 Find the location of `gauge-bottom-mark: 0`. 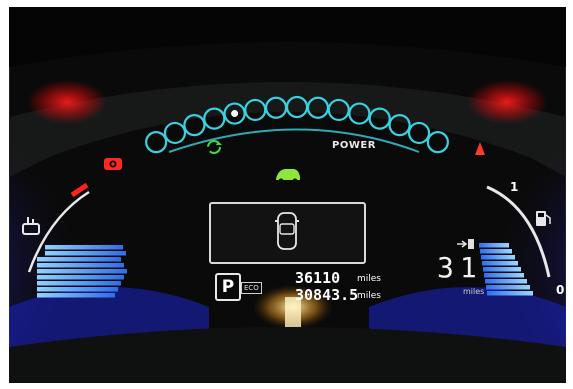

gauge-bottom-mark: 0 is located at coordinates (560, 290).